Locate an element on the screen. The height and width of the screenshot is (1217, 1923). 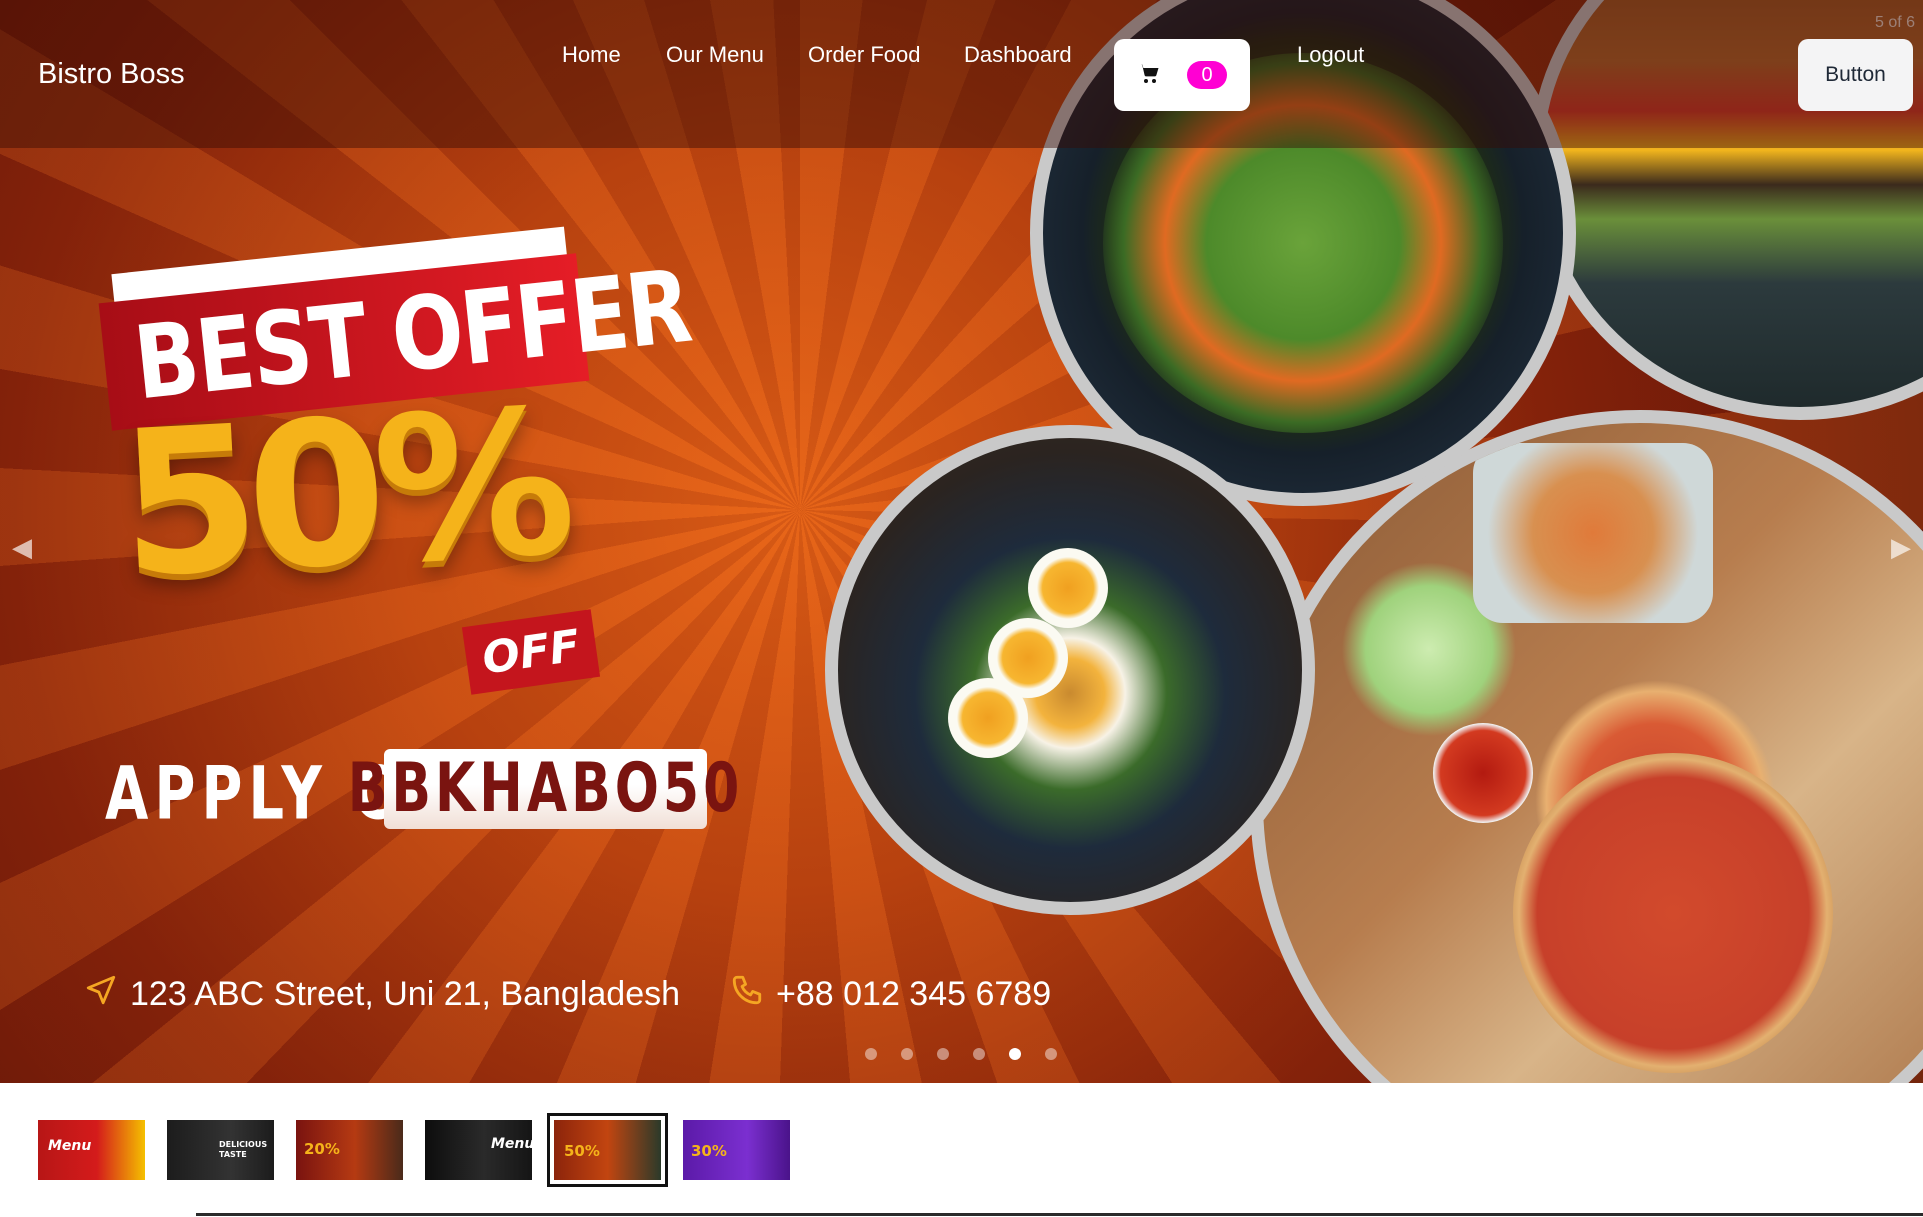
brand-logo-text: Bistro Boss is located at coordinates (111, 74).